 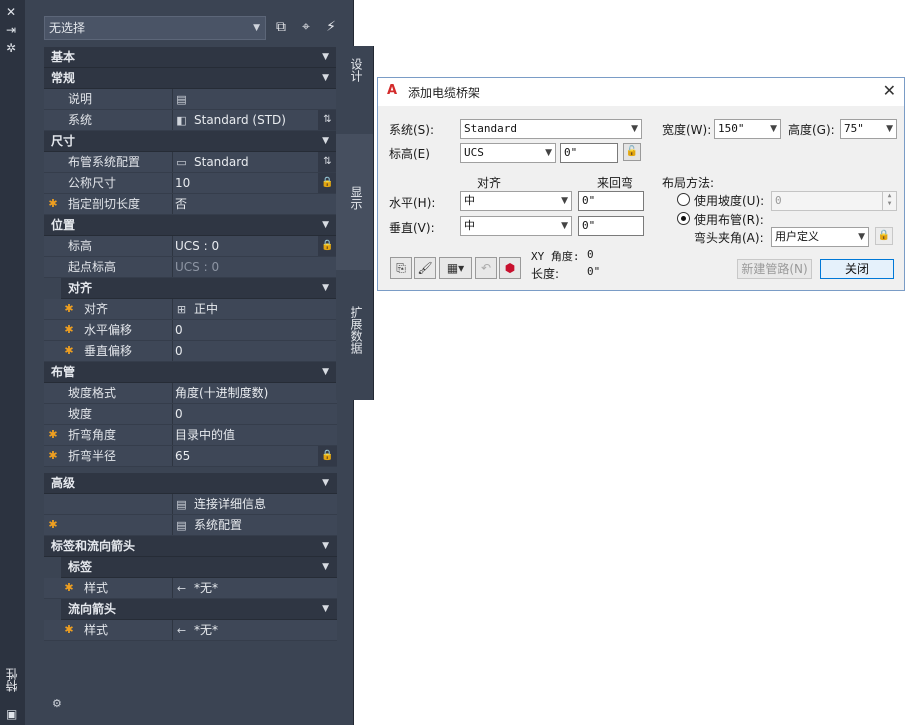 I want to click on dialog-titlebar: A 添加电缆桥架 ✕, so click(x=641, y=92).